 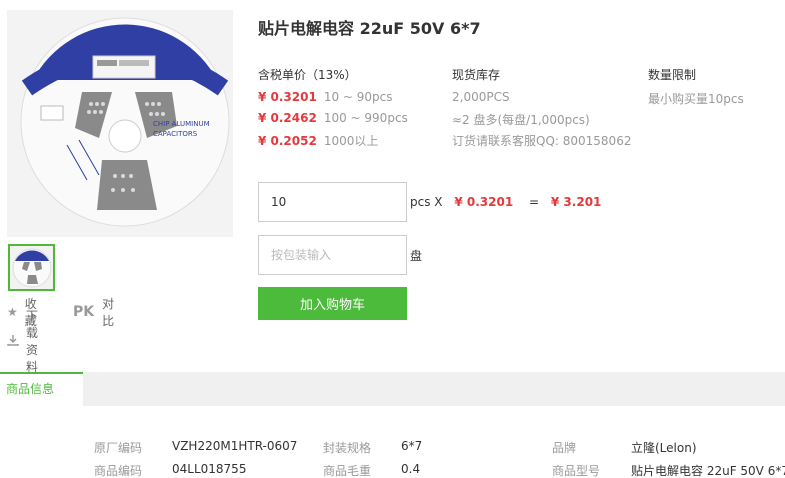 I want to click on stock-quantity: 2,000PCS, so click(x=481, y=97).